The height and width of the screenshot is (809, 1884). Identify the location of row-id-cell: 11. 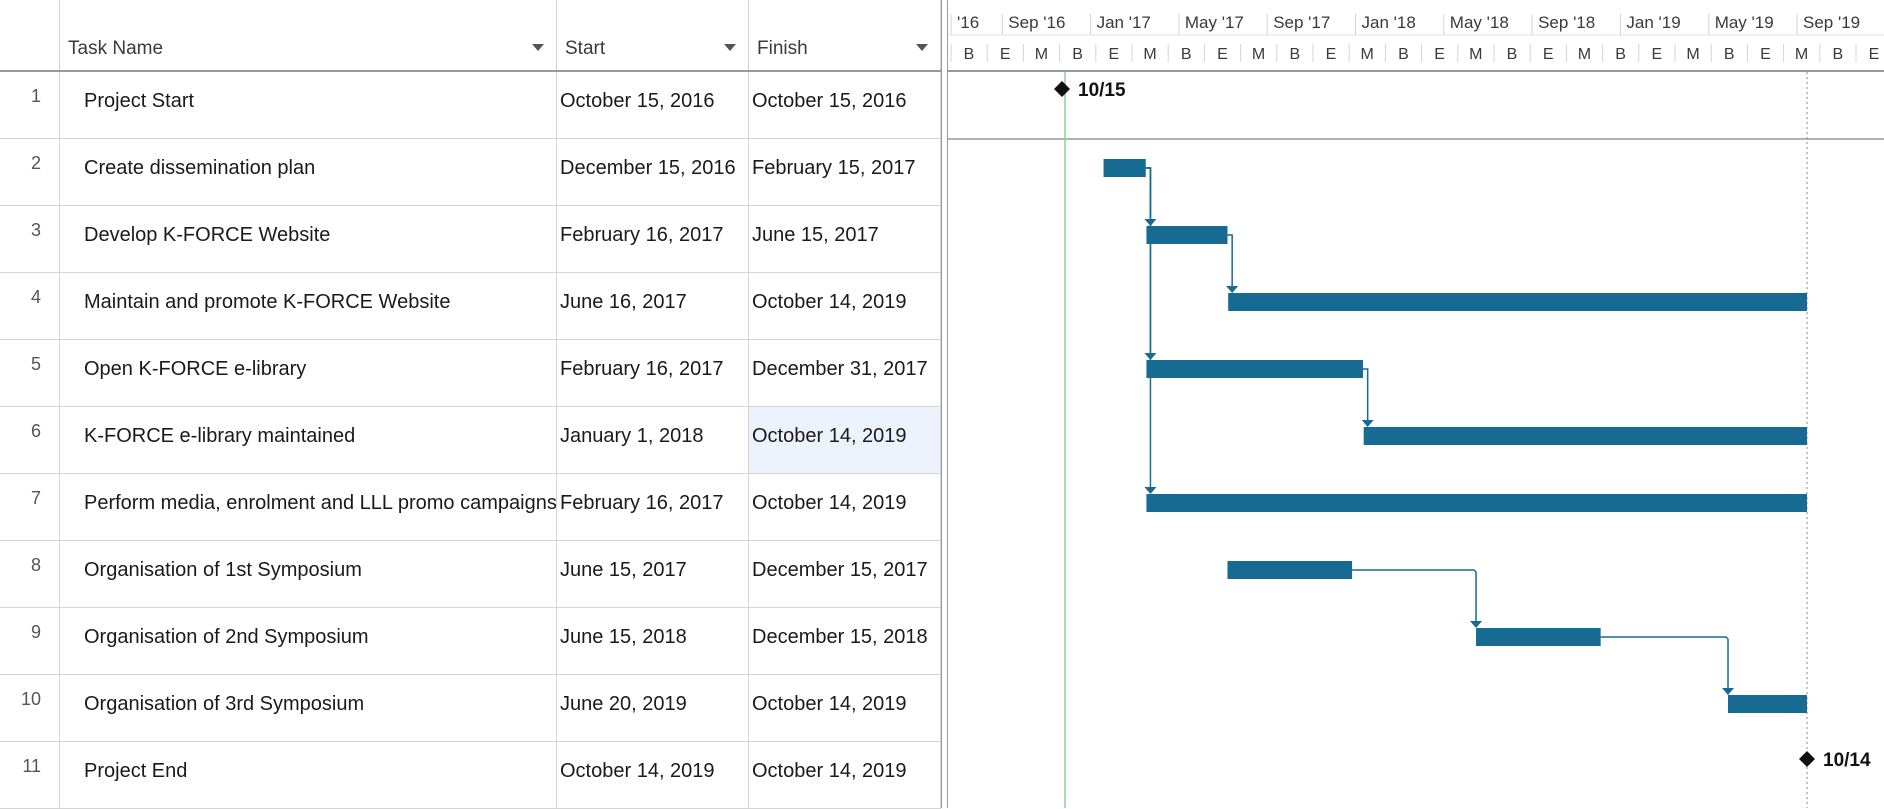
(30, 775).